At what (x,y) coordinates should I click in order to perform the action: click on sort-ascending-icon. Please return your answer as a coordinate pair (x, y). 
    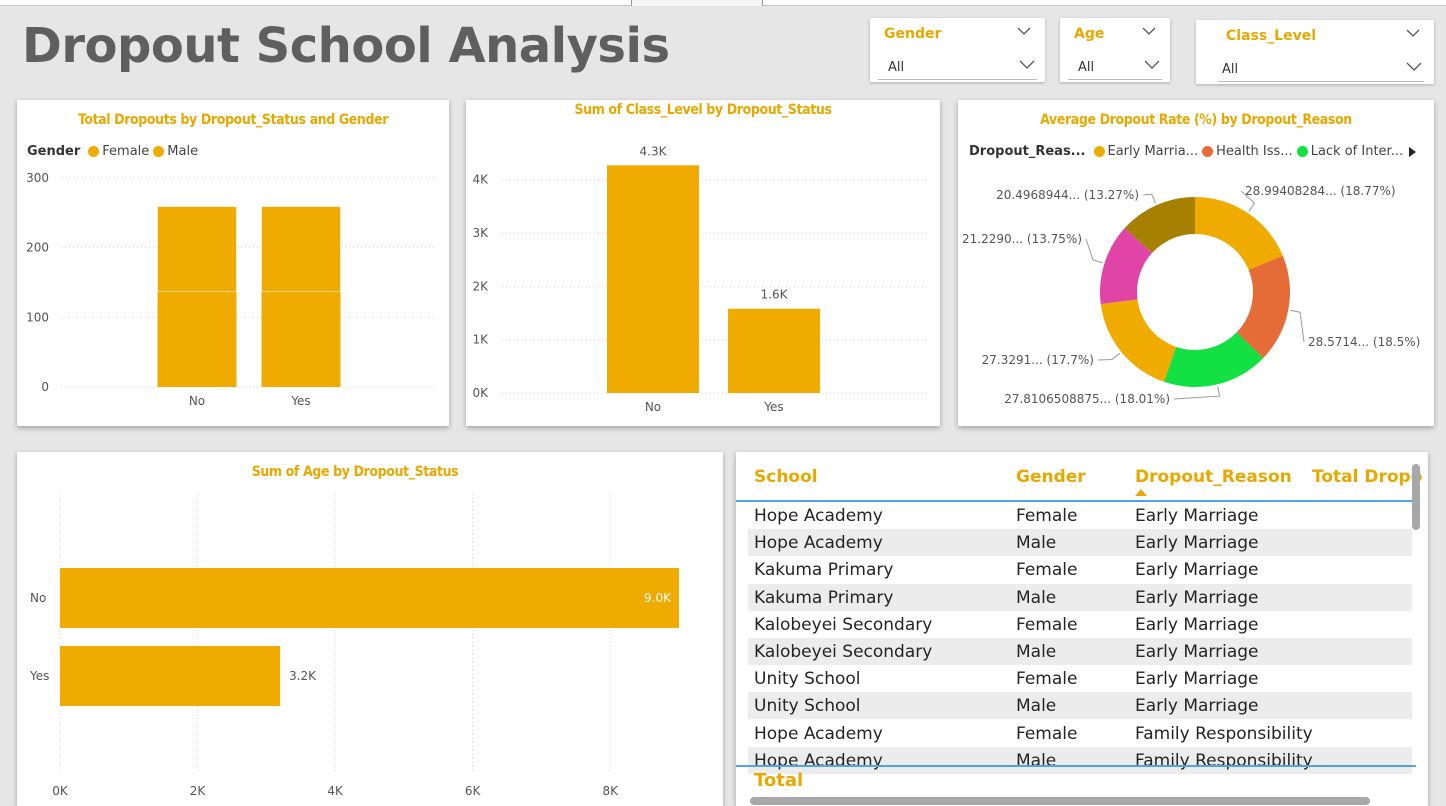
    Looking at the image, I should click on (1141, 492).